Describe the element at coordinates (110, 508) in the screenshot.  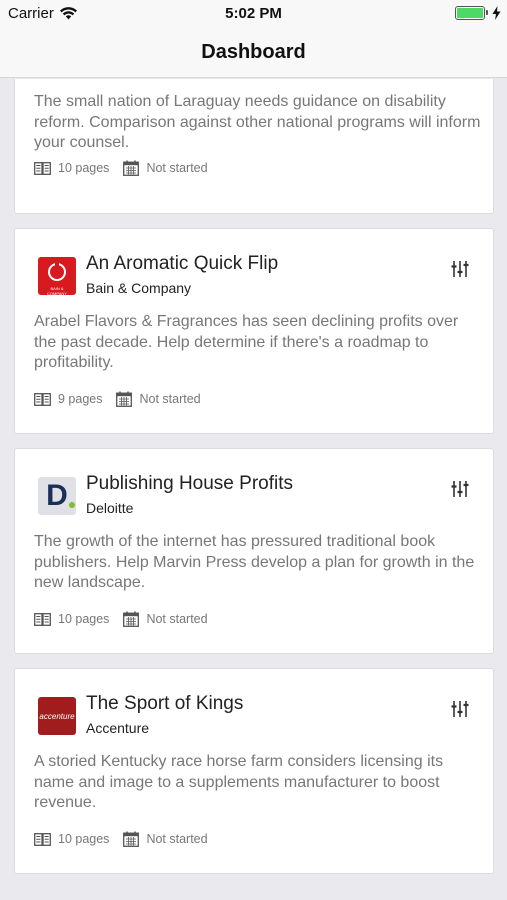
I see `case-company: Deloitte` at that location.